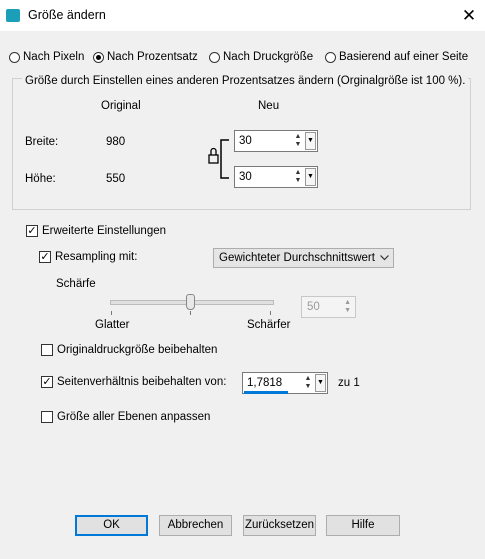 The width and height of the screenshot is (485, 559). I want to click on radio-pixels: Nach Pixeln, so click(46, 57).